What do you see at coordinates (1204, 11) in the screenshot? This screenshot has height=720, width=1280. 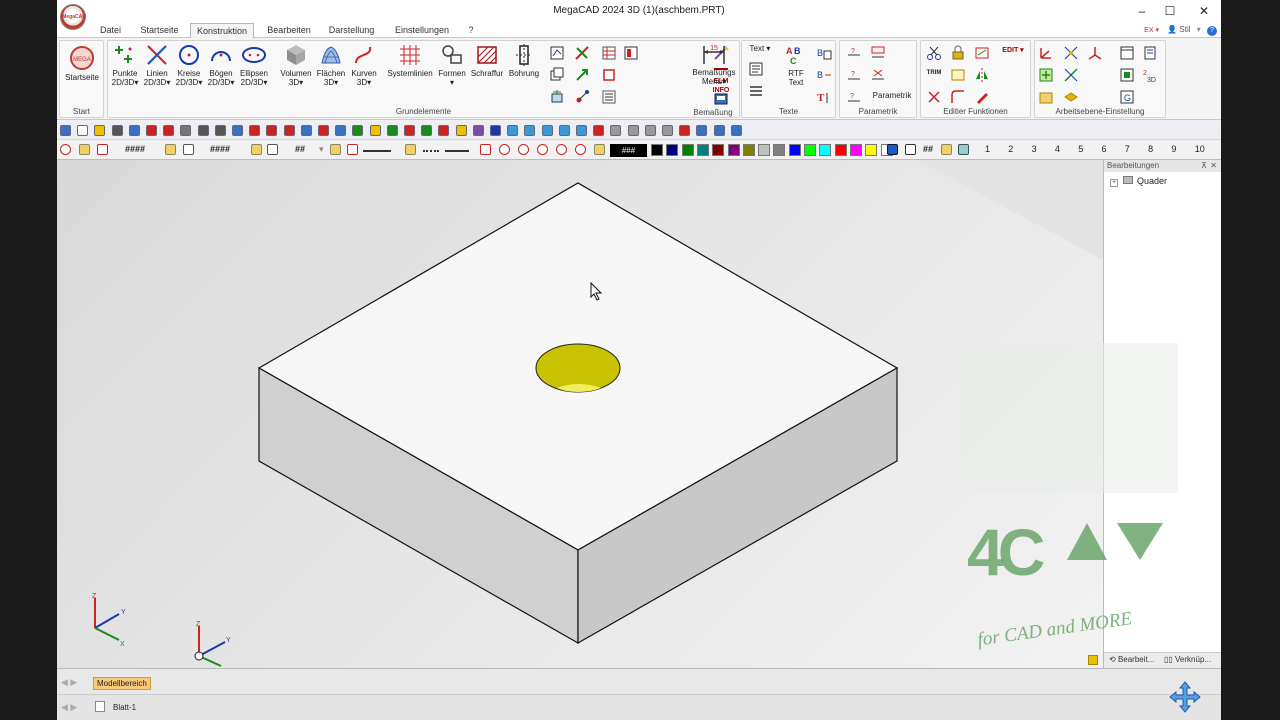 I see `close-button: ✕` at bounding box center [1204, 11].